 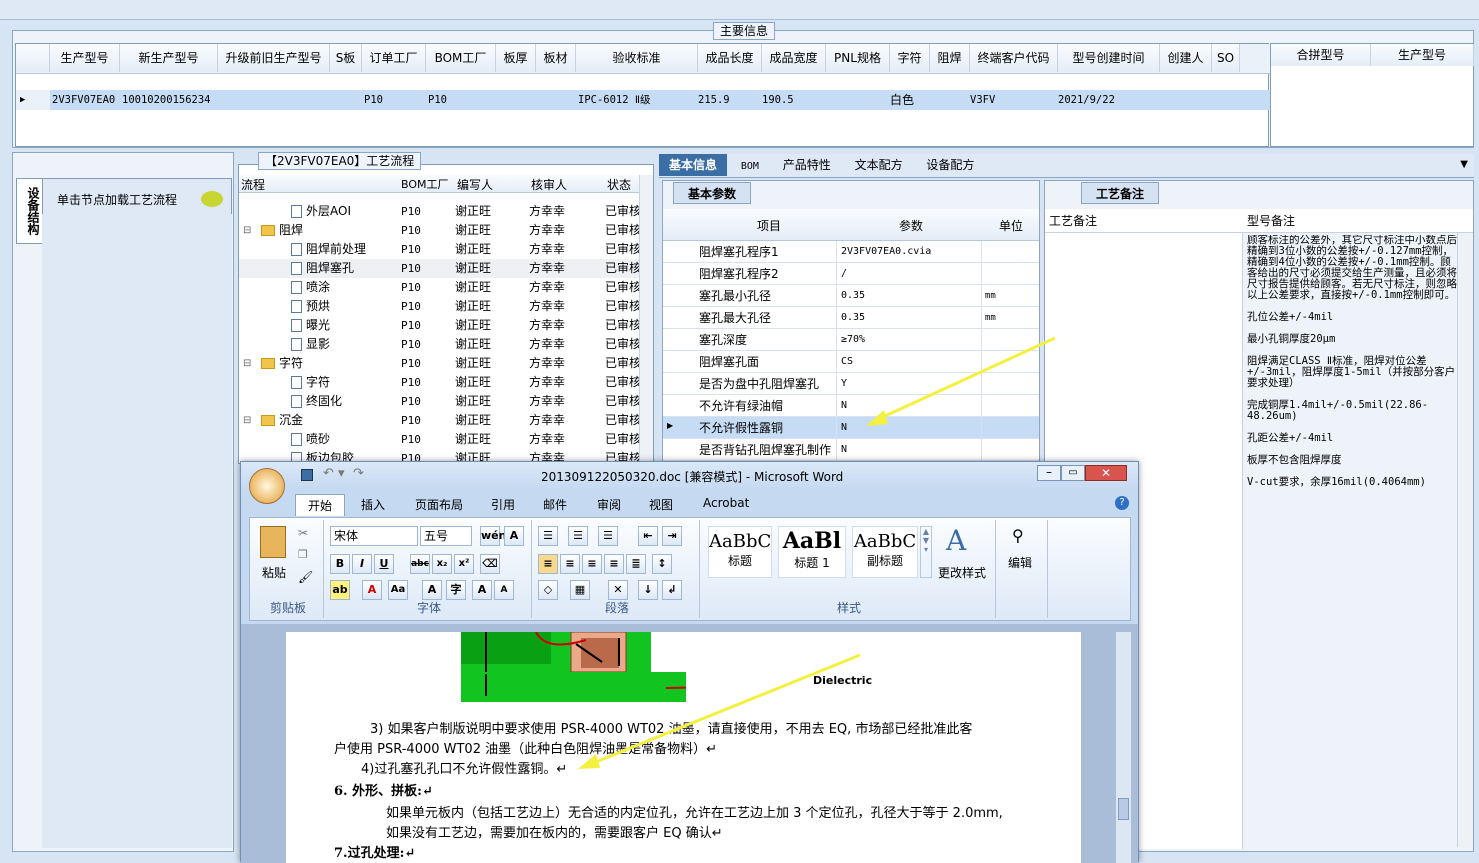 What do you see at coordinates (444, 287) in the screenshot?
I see `list-item: 喷涂 P10 谢正旺 方幸幸 已审核` at bounding box center [444, 287].